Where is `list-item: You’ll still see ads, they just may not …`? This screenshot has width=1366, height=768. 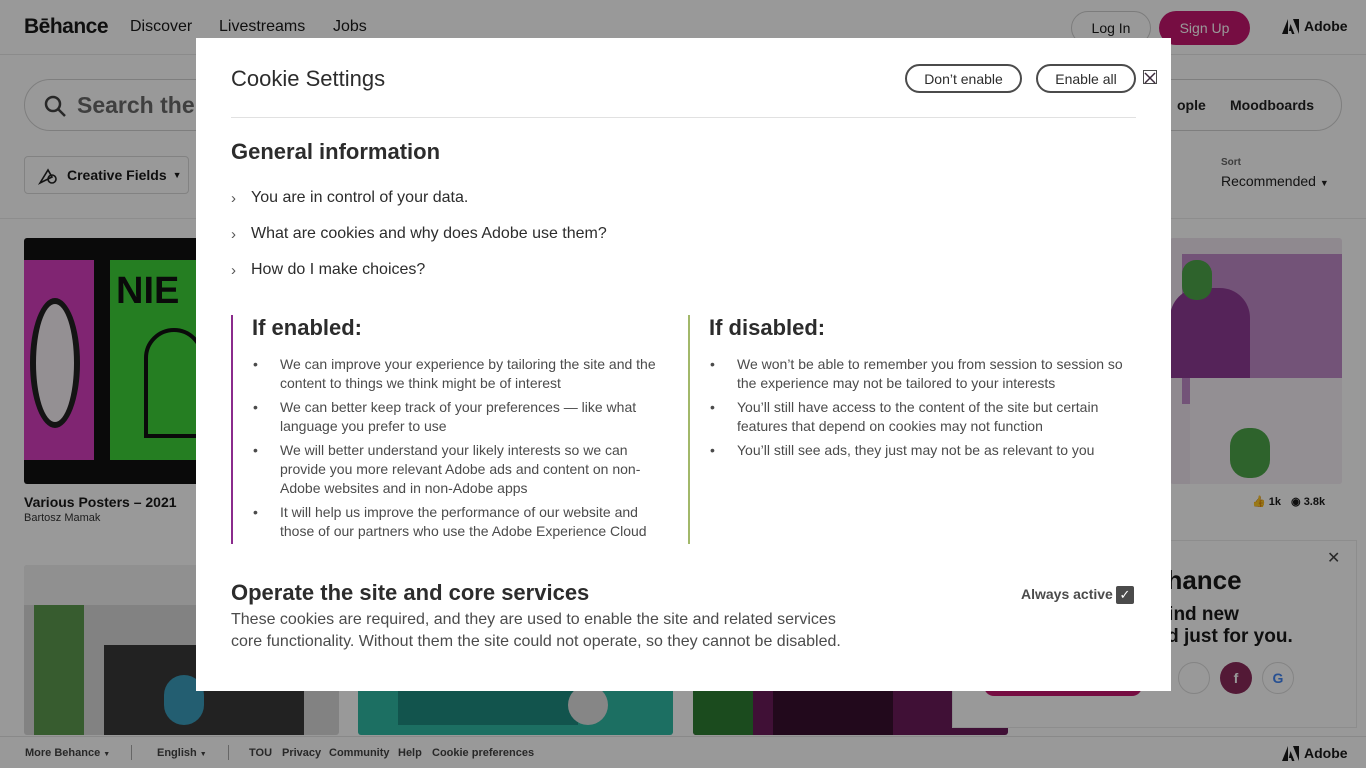
list-item: You’ll still see ads, they just may not … is located at coordinates (918, 450).